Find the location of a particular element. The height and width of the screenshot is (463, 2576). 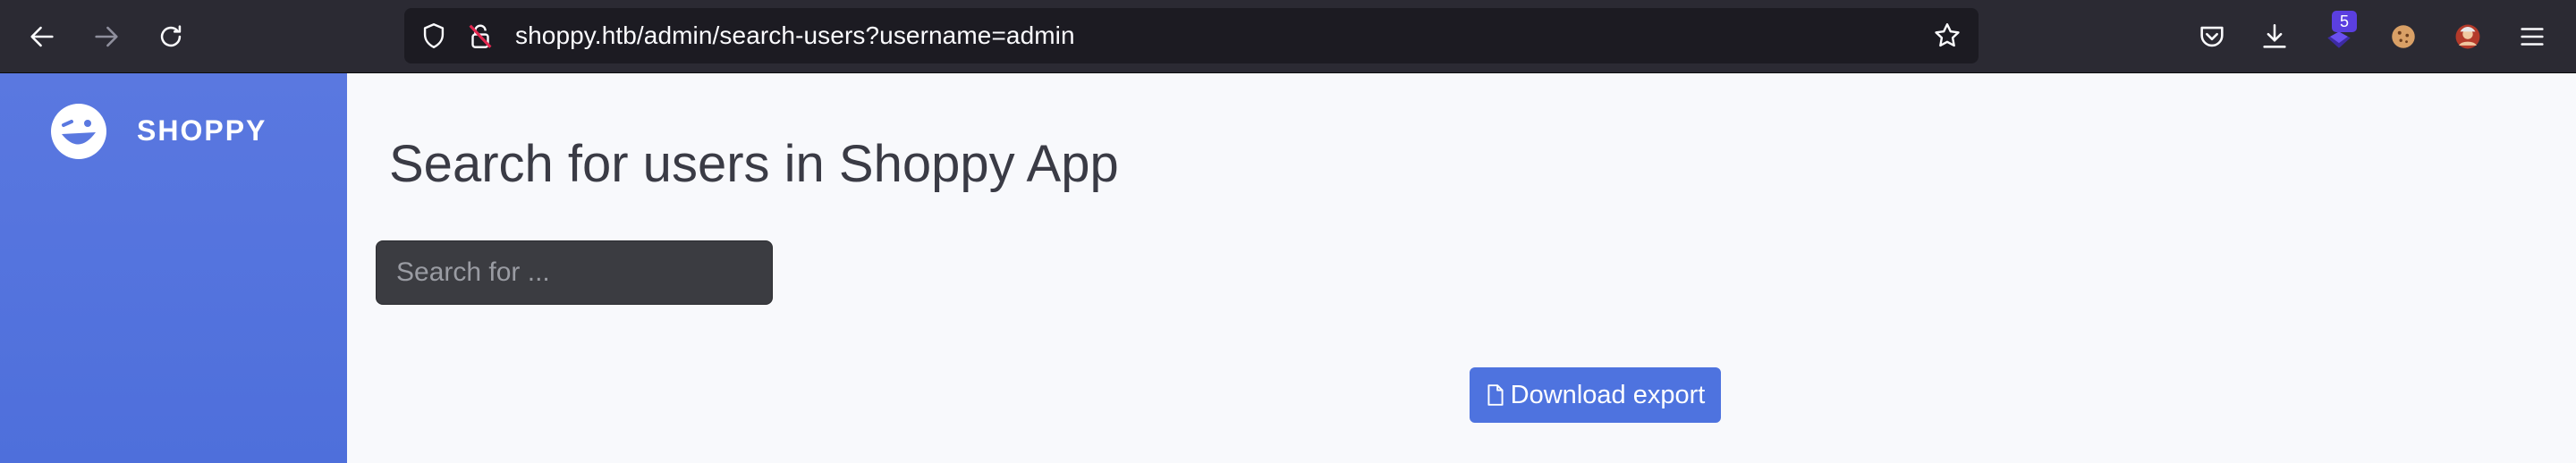

download-export-button: Download export is located at coordinates (1595, 395).